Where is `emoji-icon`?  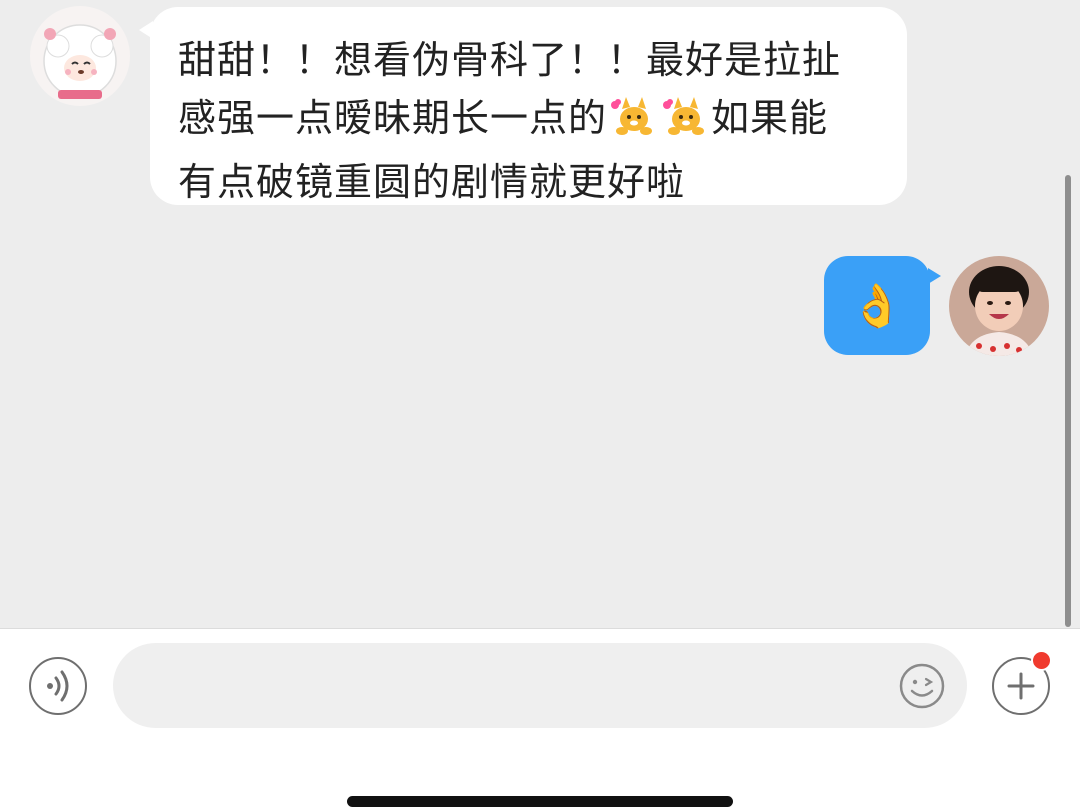
emoji-icon is located at coordinates (922, 686).